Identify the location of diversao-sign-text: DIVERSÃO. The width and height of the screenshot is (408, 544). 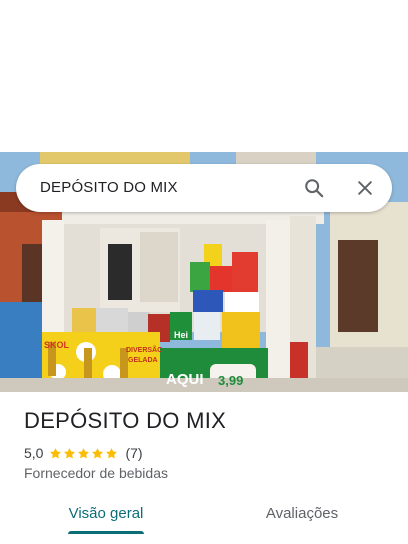
(144, 349).